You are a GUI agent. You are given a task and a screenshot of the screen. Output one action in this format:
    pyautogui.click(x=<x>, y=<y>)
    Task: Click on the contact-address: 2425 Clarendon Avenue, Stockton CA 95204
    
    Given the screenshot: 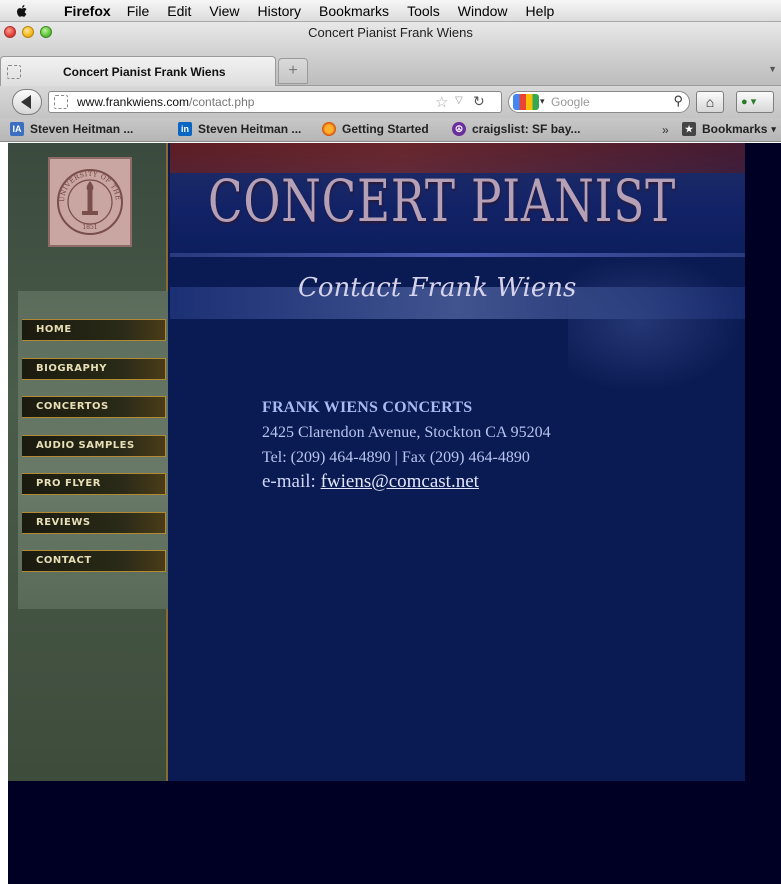 What is the action you would take?
    pyautogui.click(x=406, y=432)
    